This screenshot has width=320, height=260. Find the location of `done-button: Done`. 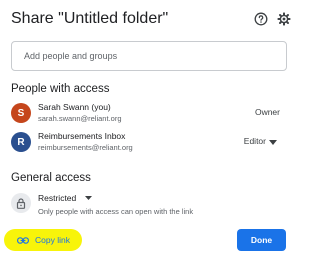

done-button: Done is located at coordinates (261, 240).